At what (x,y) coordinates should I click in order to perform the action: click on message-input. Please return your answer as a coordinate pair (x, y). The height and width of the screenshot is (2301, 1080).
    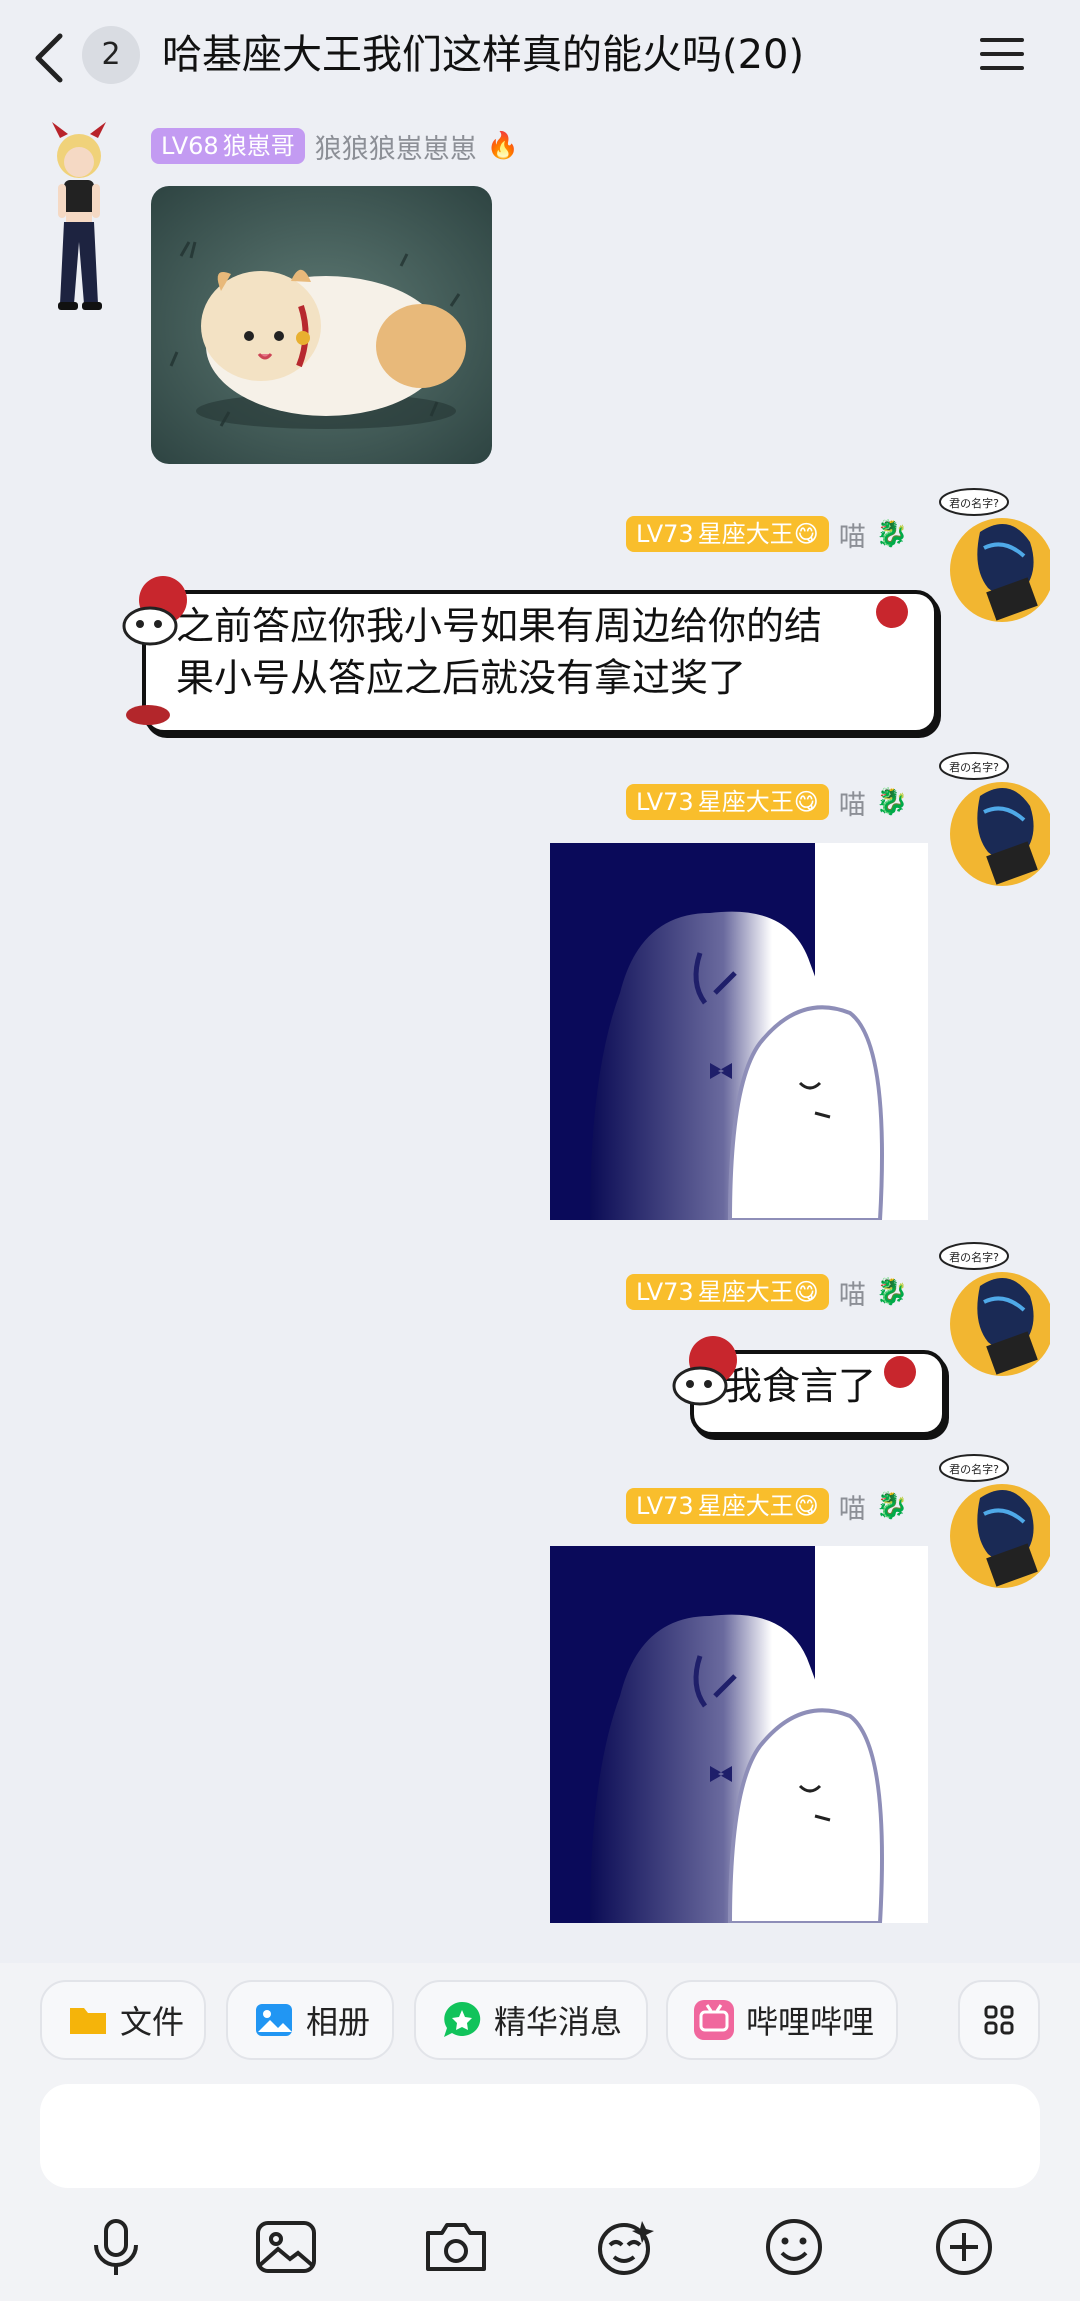
    Looking at the image, I should click on (540, 2136).